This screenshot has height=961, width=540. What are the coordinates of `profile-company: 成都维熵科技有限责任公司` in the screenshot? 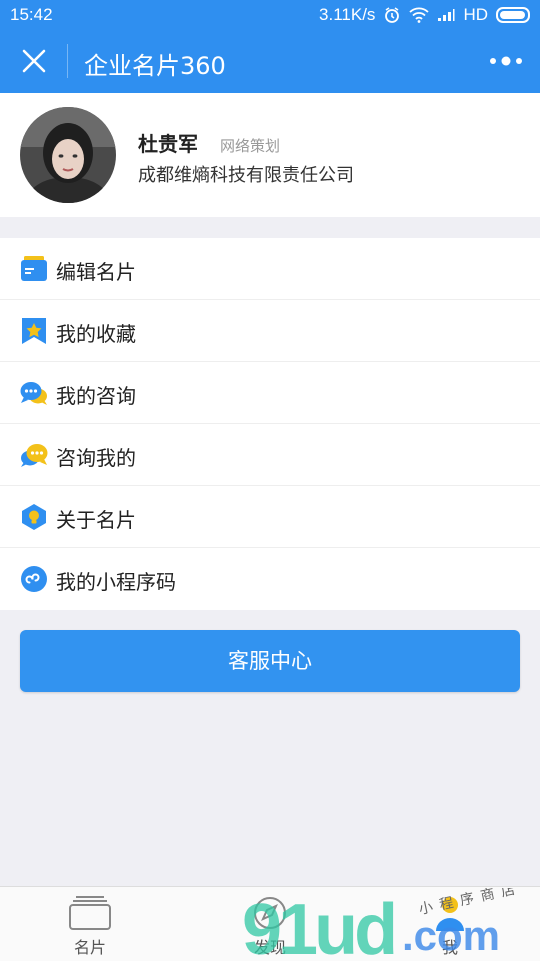 It's located at (246, 175).